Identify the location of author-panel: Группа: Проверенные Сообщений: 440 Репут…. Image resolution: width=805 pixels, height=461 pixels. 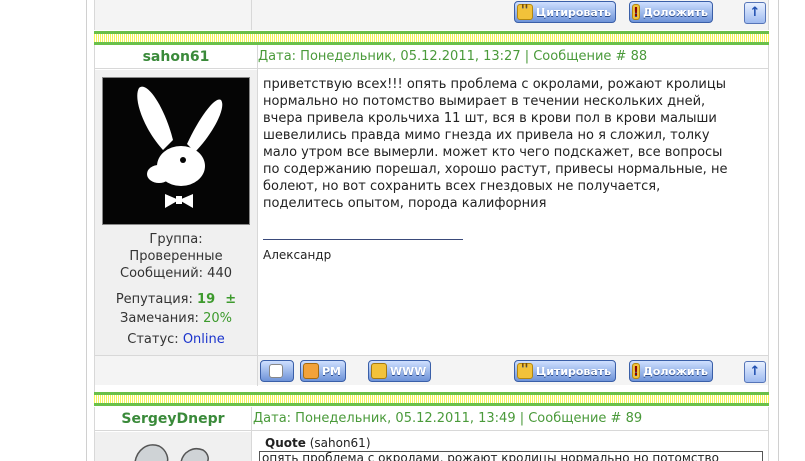
(176, 212).